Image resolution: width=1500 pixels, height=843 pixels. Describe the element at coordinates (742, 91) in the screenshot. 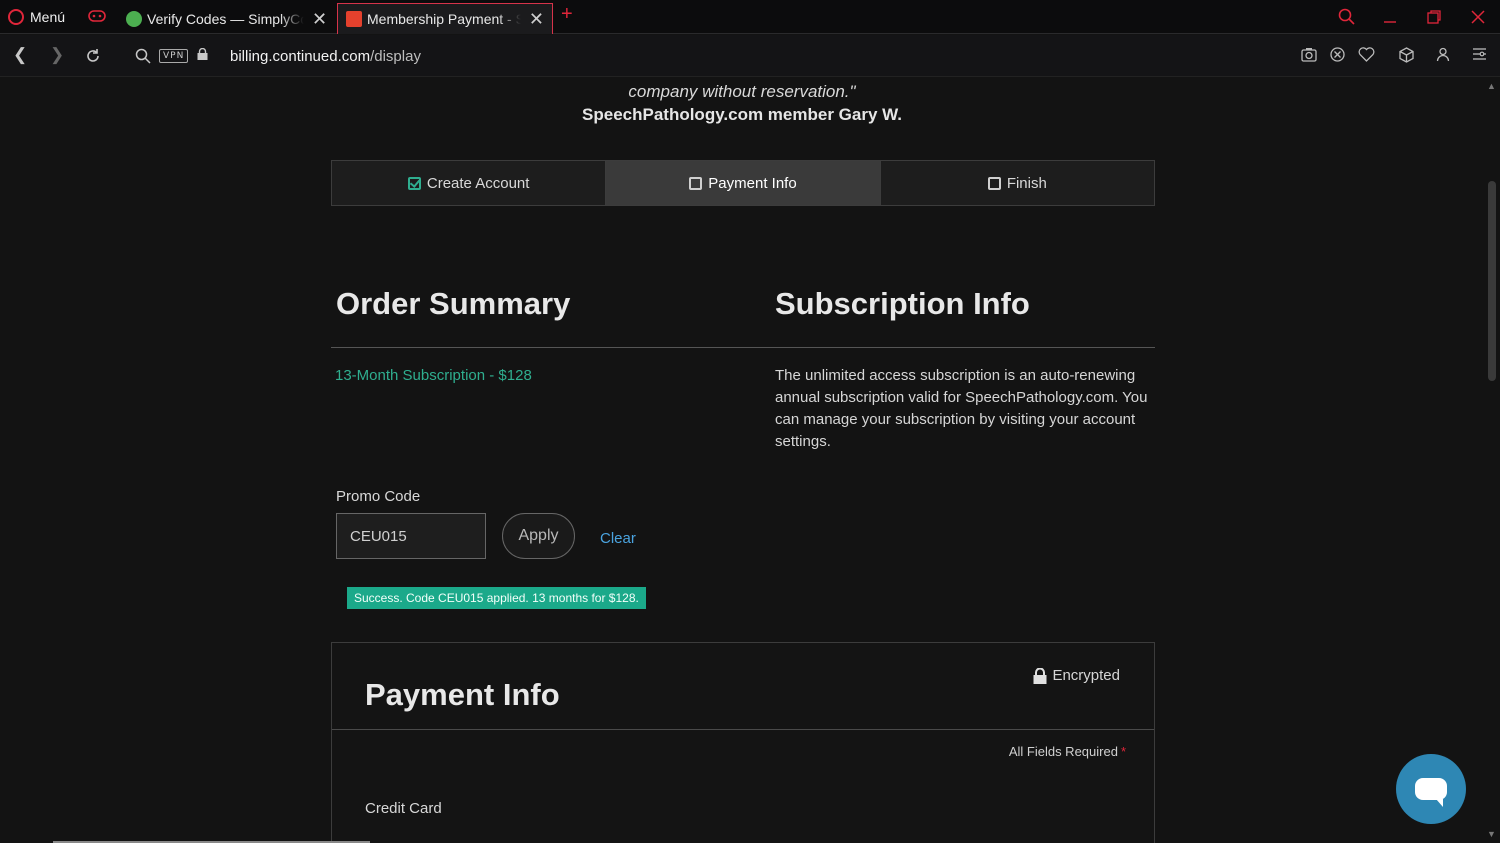

I see `testimonial-quote: company without reservation."` at that location.